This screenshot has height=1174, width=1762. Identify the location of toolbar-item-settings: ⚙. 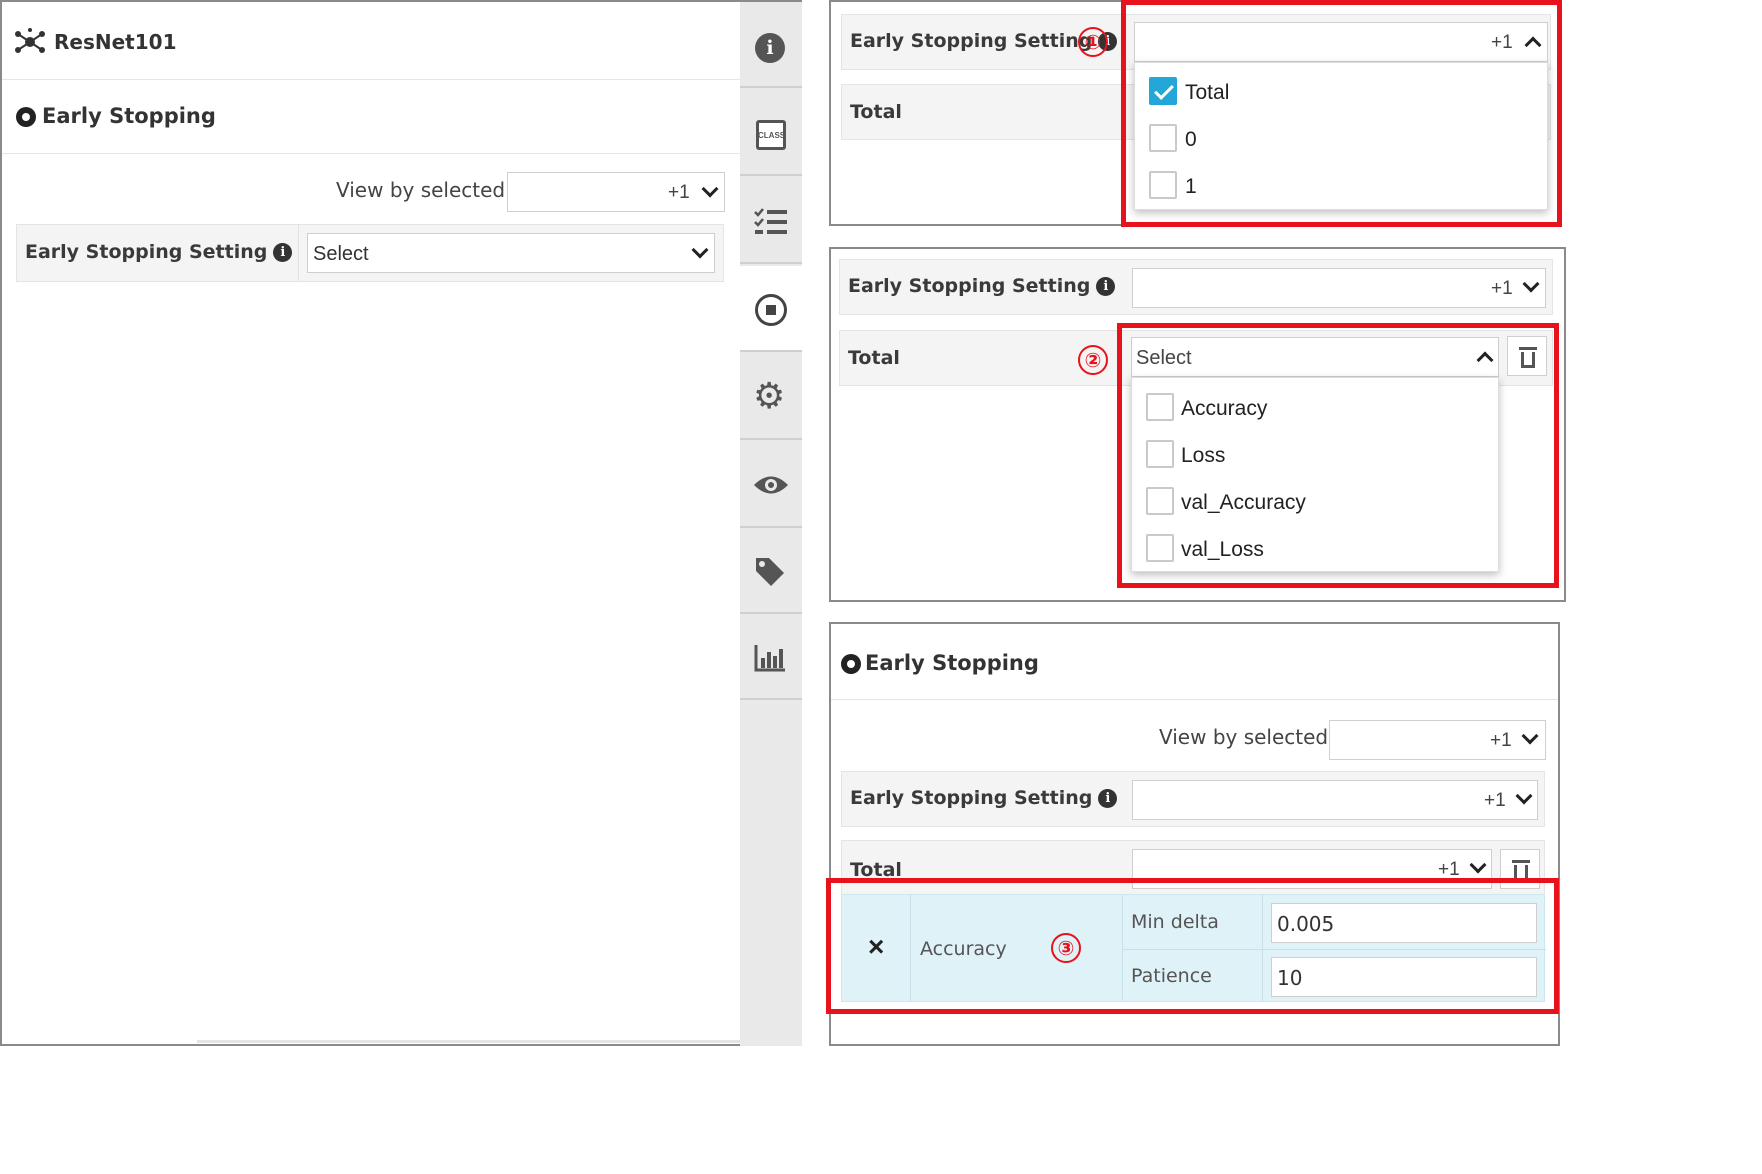
(771, 397).